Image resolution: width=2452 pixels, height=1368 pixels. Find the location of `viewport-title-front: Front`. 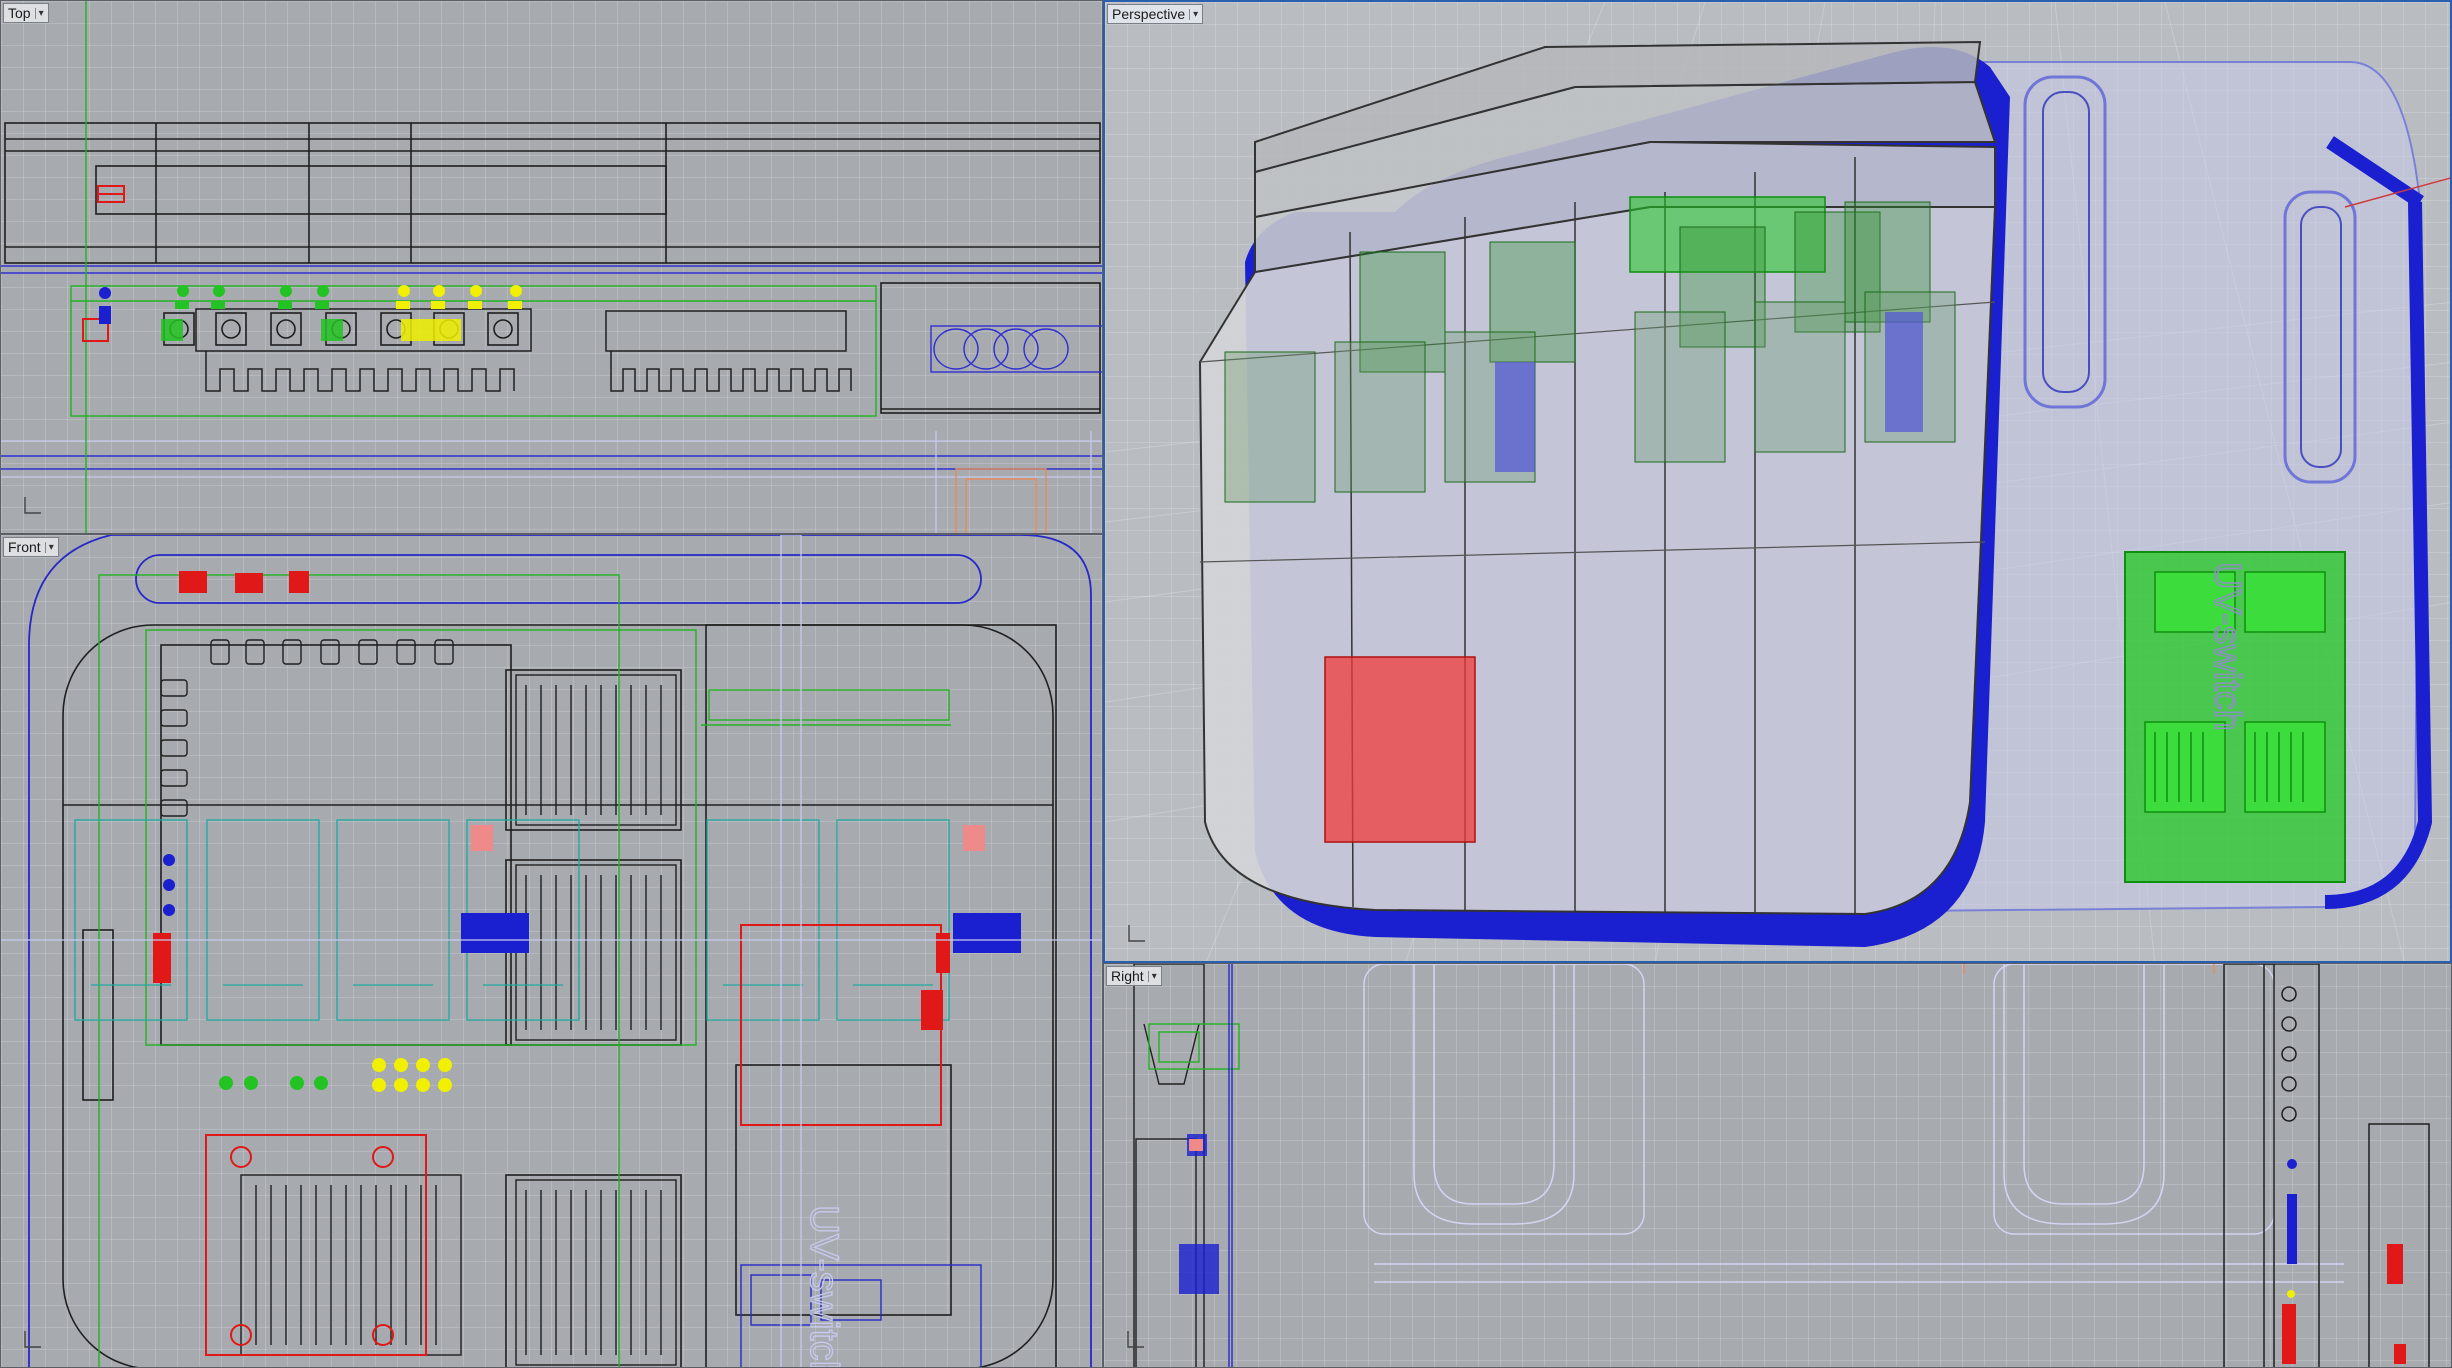

viewport-title-front: Front is located at coordinates (24, 547).